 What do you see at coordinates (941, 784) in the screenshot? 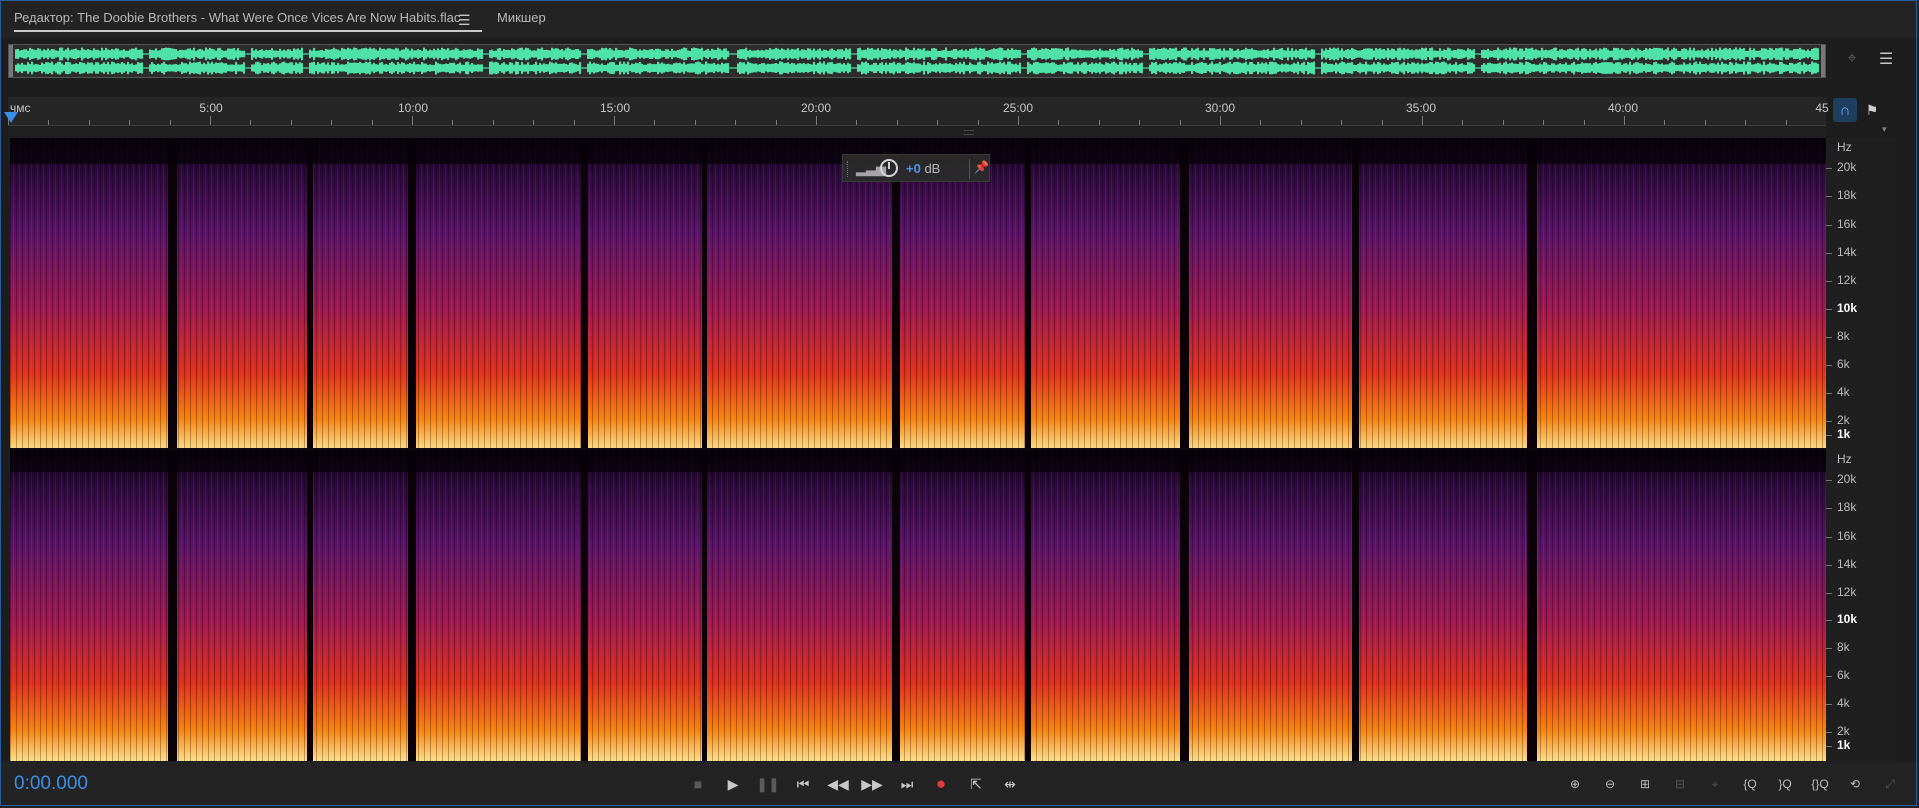
I see `record-icon: ●` at bounding box center [941, 784].